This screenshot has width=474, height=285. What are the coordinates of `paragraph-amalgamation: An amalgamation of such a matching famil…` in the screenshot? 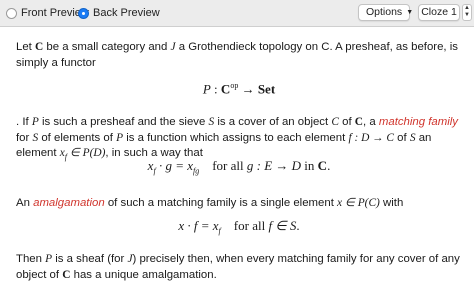 It's located at (210, 203).